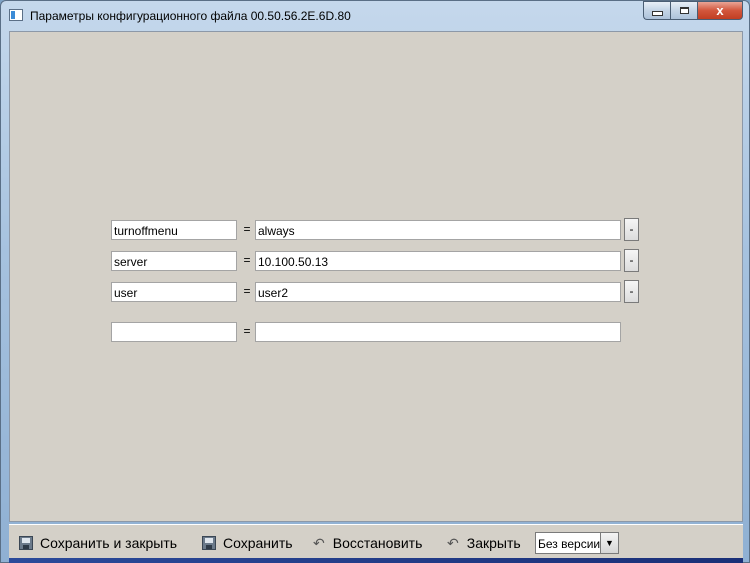 The height and width of the screenshot is (563, 750). I want to click on close-button: ↶ Закрыть, so click(484, 543).